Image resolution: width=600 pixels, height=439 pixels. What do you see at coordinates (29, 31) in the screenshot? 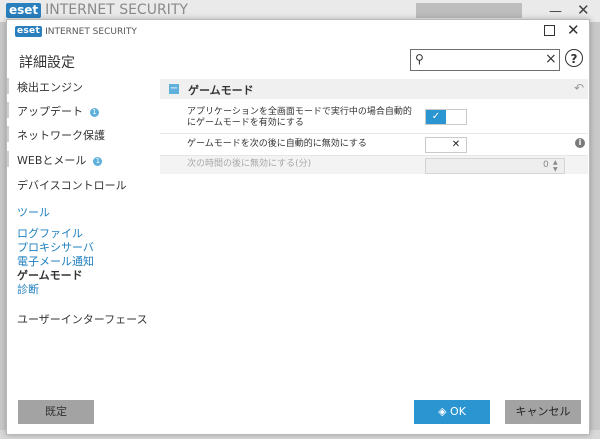
I see `dialog-logo-box: eset` at bounding box center [29, 31].